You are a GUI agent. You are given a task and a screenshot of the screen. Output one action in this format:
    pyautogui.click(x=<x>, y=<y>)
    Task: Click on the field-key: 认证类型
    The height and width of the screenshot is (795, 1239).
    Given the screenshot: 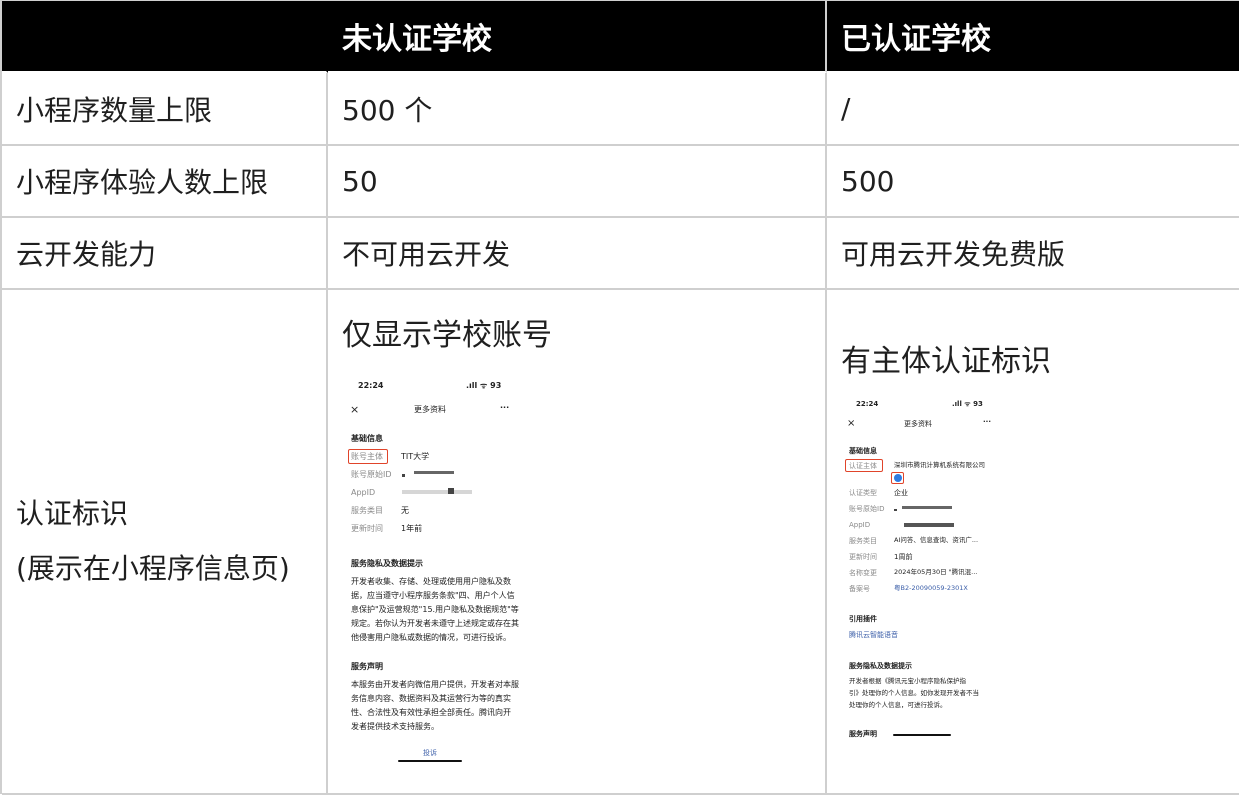 What is the action you would take?
    pyautogui.click(x=863, y=493)
    